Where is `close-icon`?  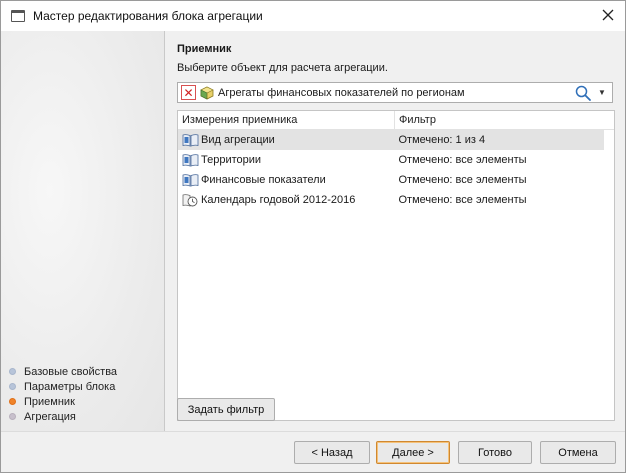
close-icon is located at coordinates (608, 15).